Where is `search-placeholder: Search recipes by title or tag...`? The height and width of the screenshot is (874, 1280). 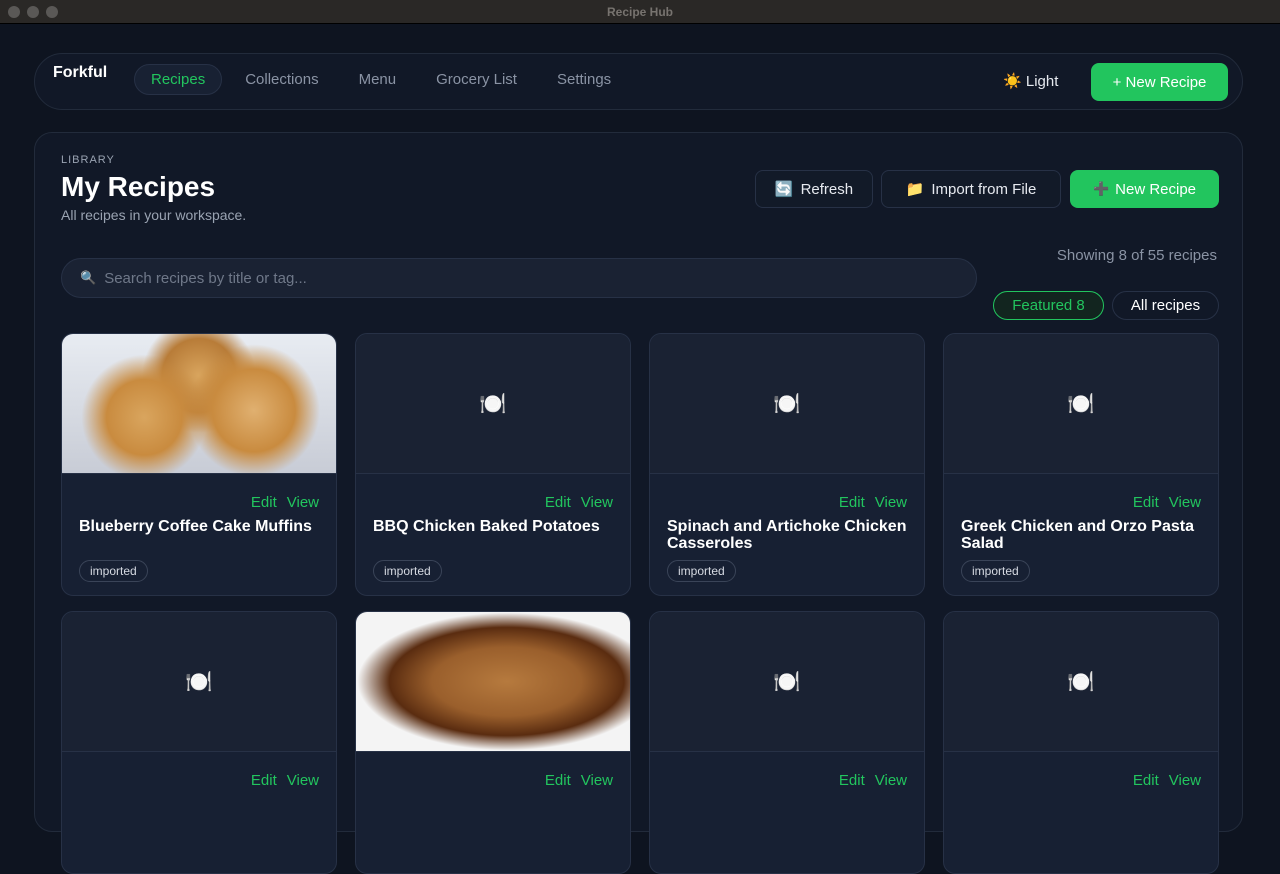 search-placeholder: Search recipes by title or tag... is located at coordinates (205, 278).